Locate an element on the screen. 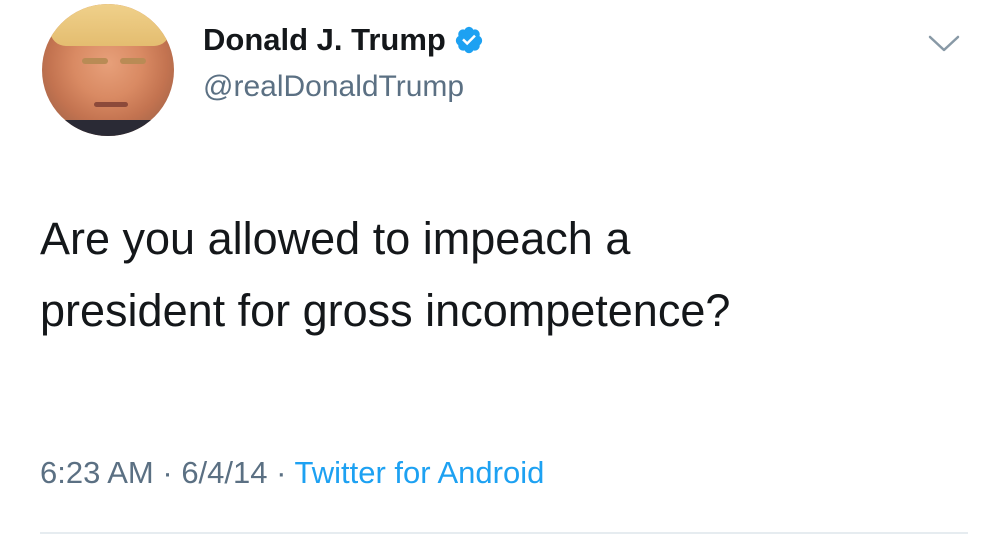  avatar-mouth is located at coordinates (111, 104).